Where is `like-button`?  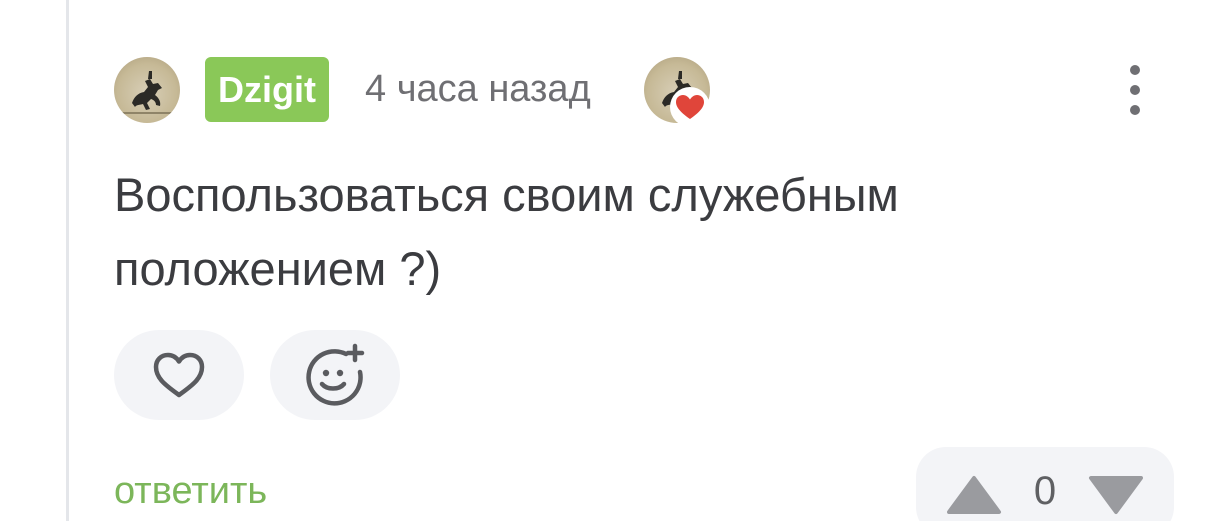
like-button is located at coordinates (179, 375).